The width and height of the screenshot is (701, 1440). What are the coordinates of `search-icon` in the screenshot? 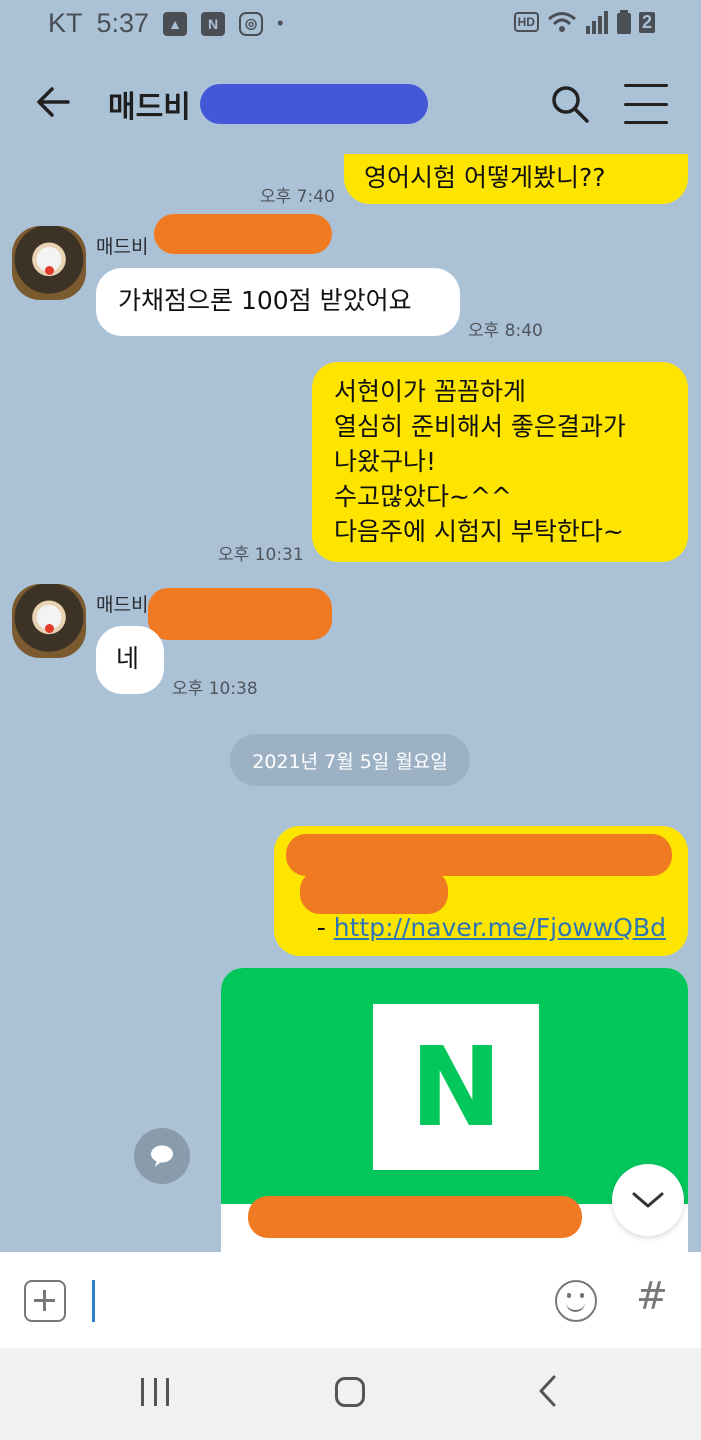 It's located at (570, 104).